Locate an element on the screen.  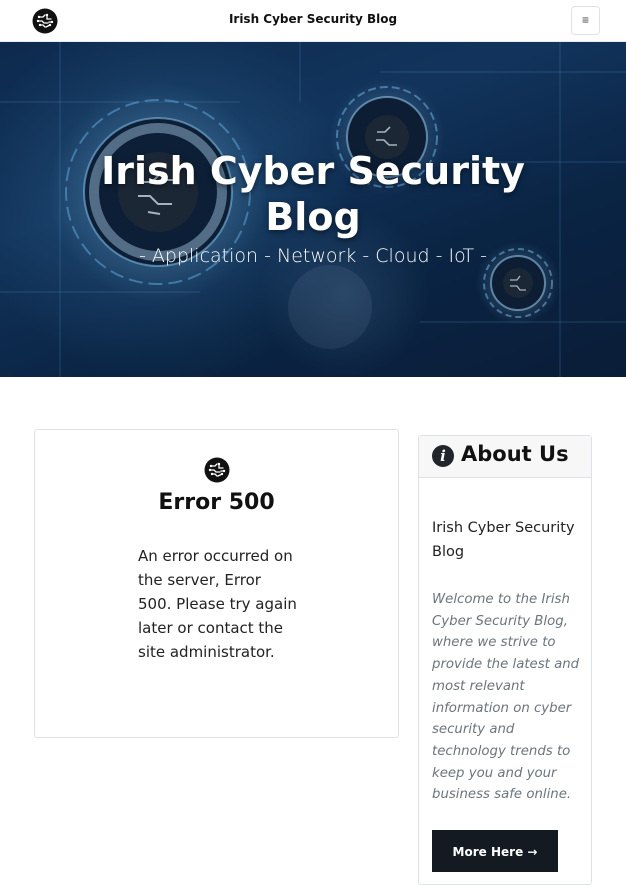
hero-subtitle: - Application - Network - Cloud - IoT - is located at coordinates (313, 256).